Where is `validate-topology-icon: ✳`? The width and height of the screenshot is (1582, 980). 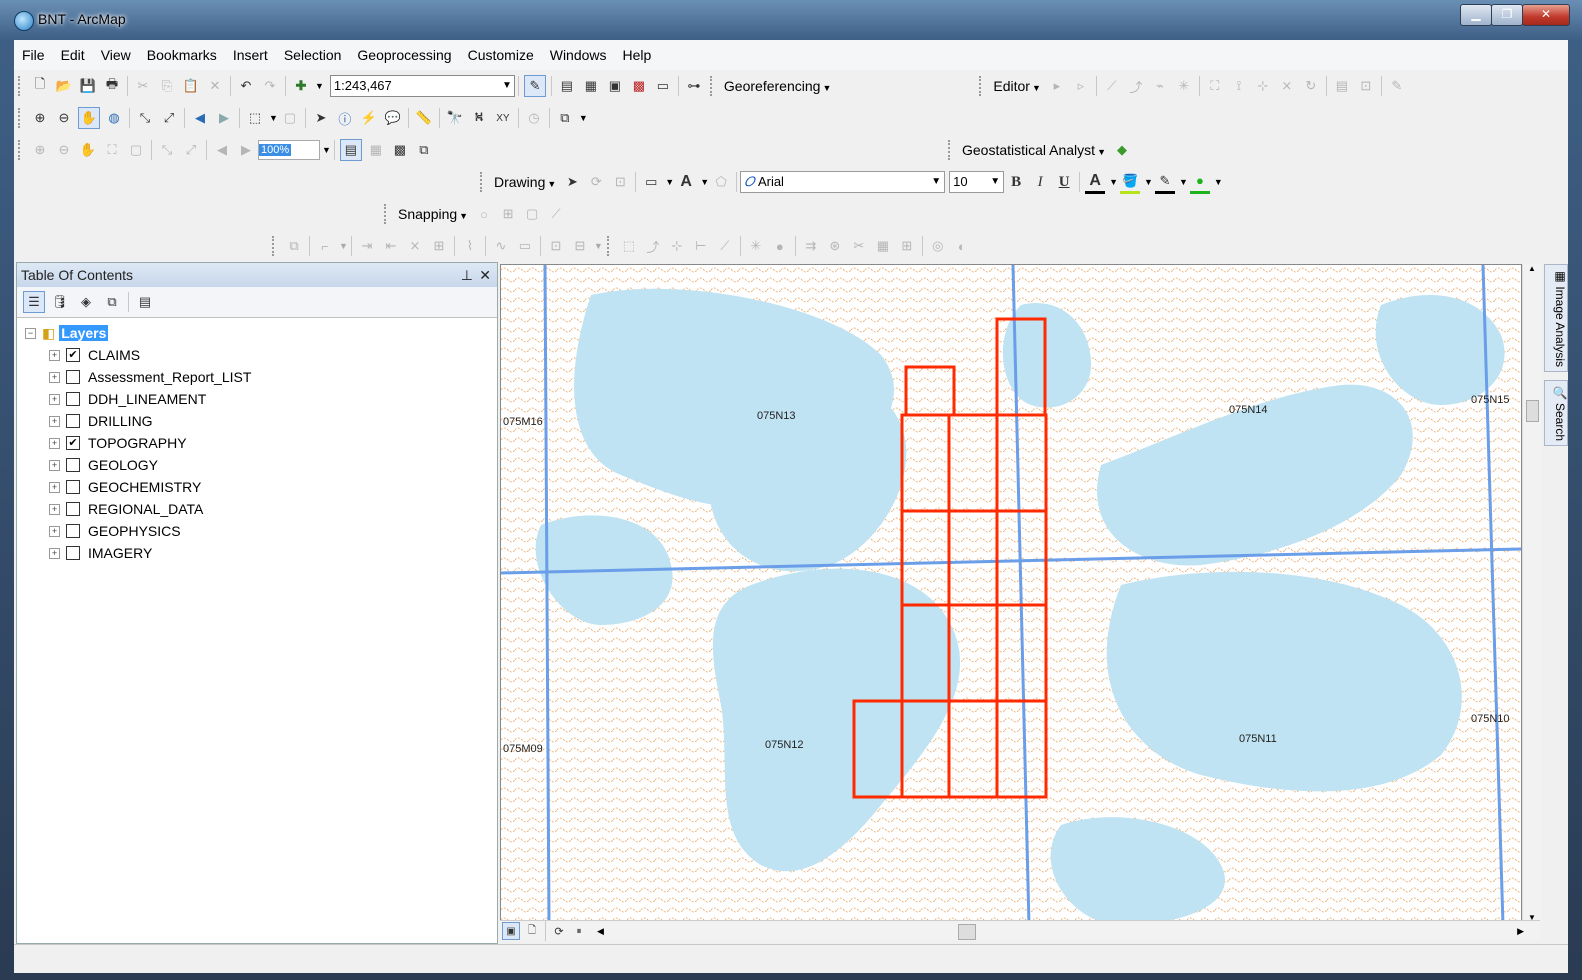
validate-topology-icon: ✳ is located at coordinates (756, 246).